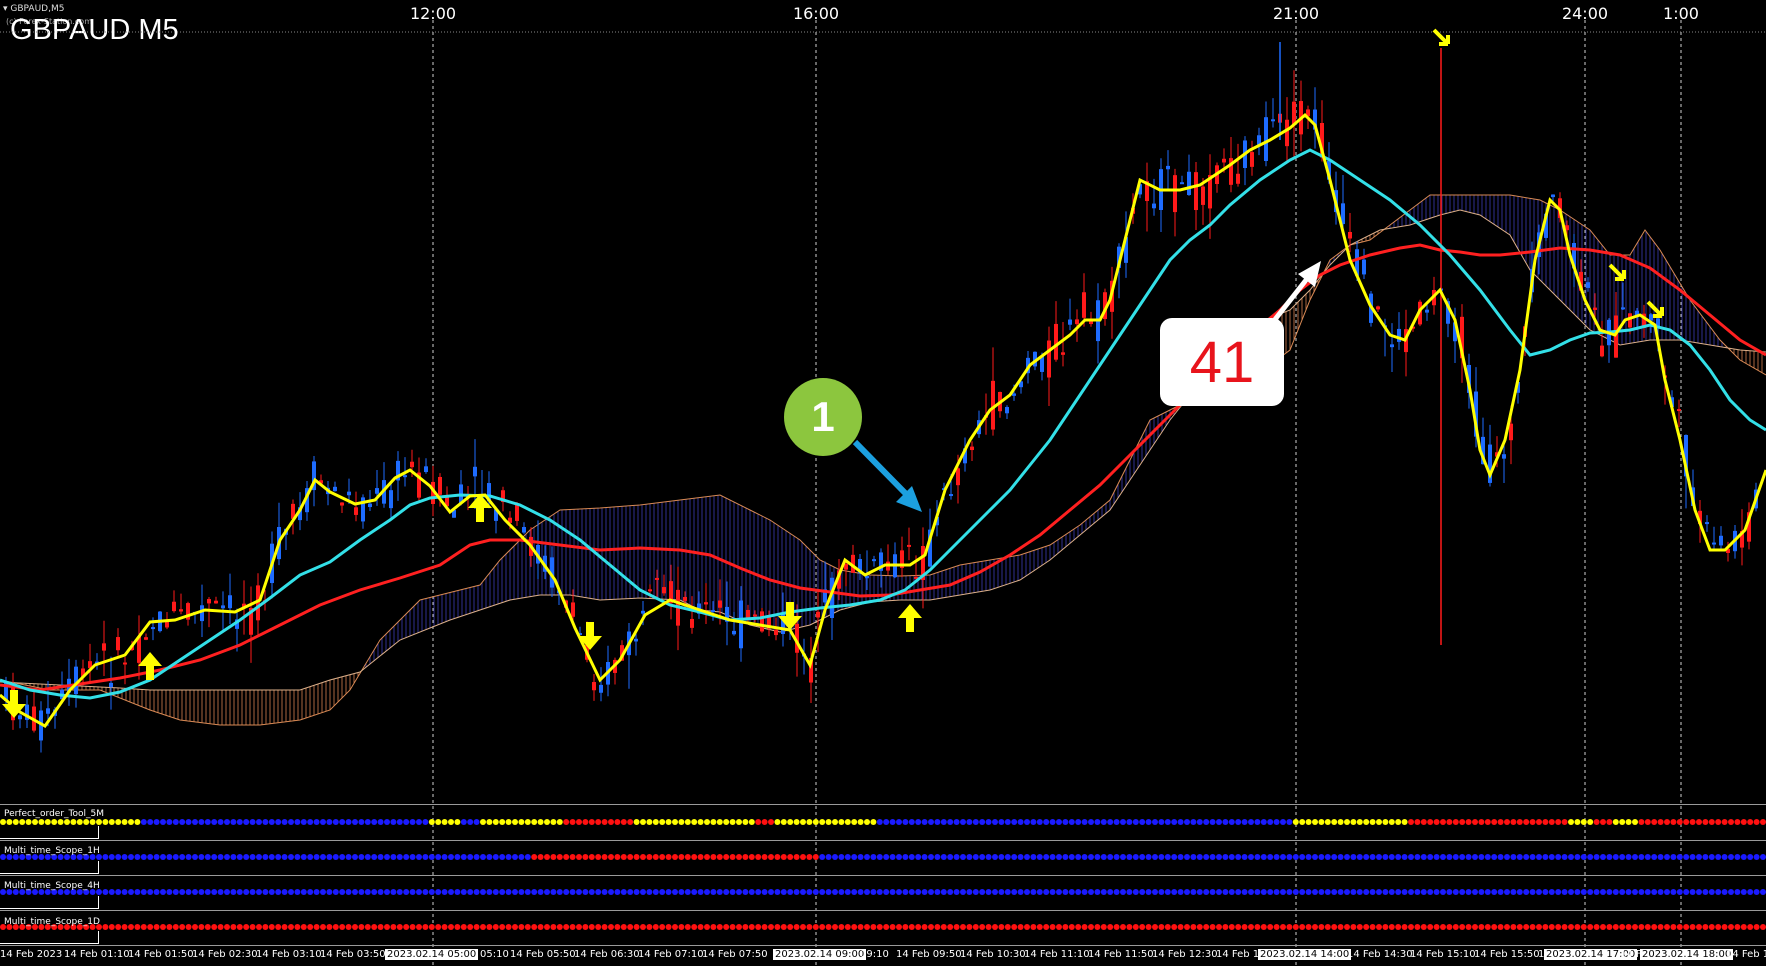 Image resolution: width=1766 pixels, height=966 pixels. I want to click on time-axis-label: 2023.02.14 18:00, so click(1687, 954).